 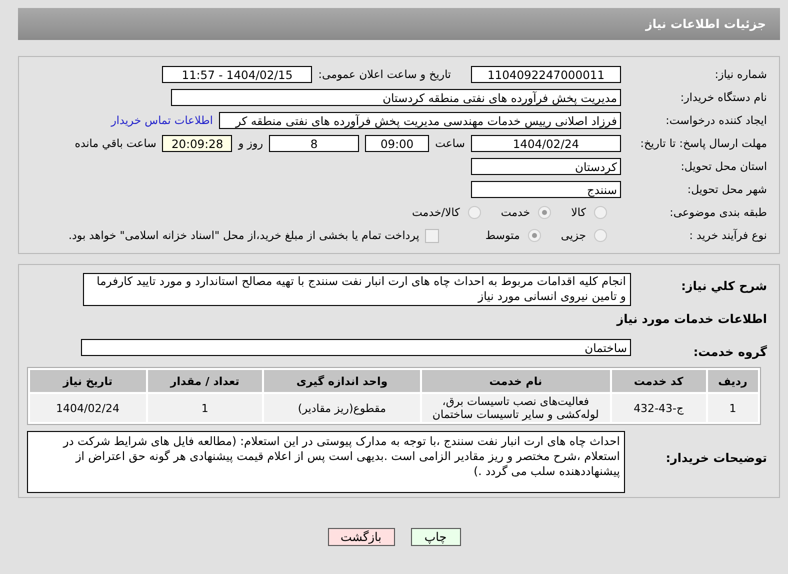 I want to click on field-label: توضیحات خریدار:, so click(x=716, y=457).